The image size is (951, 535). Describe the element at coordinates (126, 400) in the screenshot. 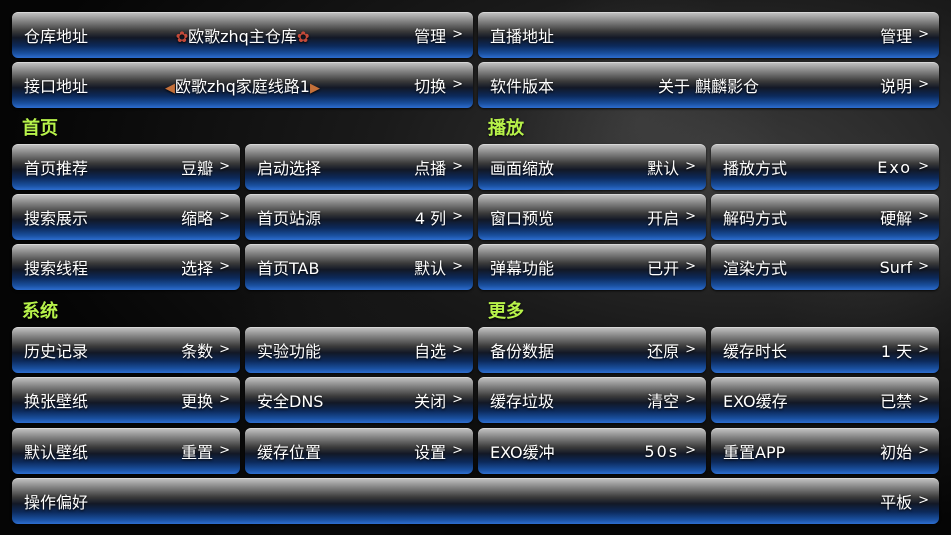

I see `setting-change-wallpaper: 换张壁纸 更换 >` at that location.